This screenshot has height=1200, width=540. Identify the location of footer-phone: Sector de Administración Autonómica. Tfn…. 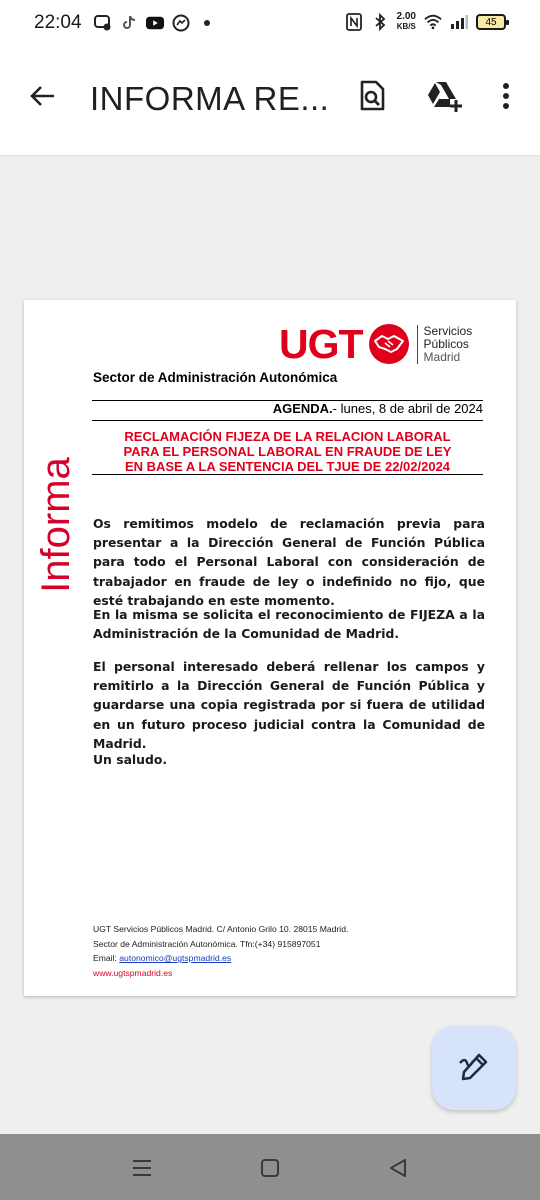
(207, 943).